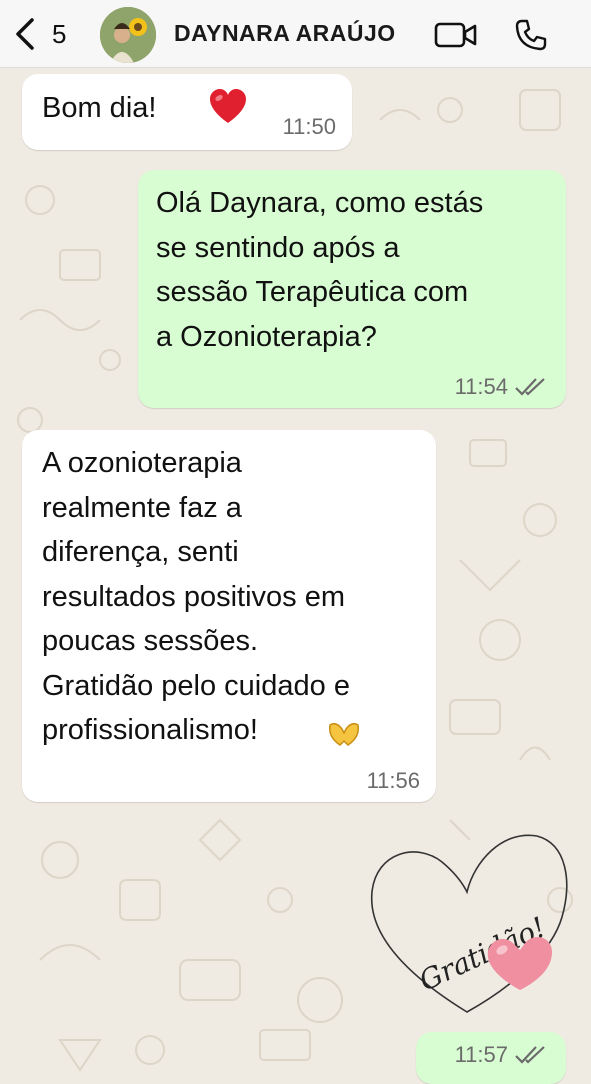 This screenshot has height=1084, width=591. What do you see at coordinates (128, 35) in the screenshot?
I see `avatar` at bounding box center [128, 35].